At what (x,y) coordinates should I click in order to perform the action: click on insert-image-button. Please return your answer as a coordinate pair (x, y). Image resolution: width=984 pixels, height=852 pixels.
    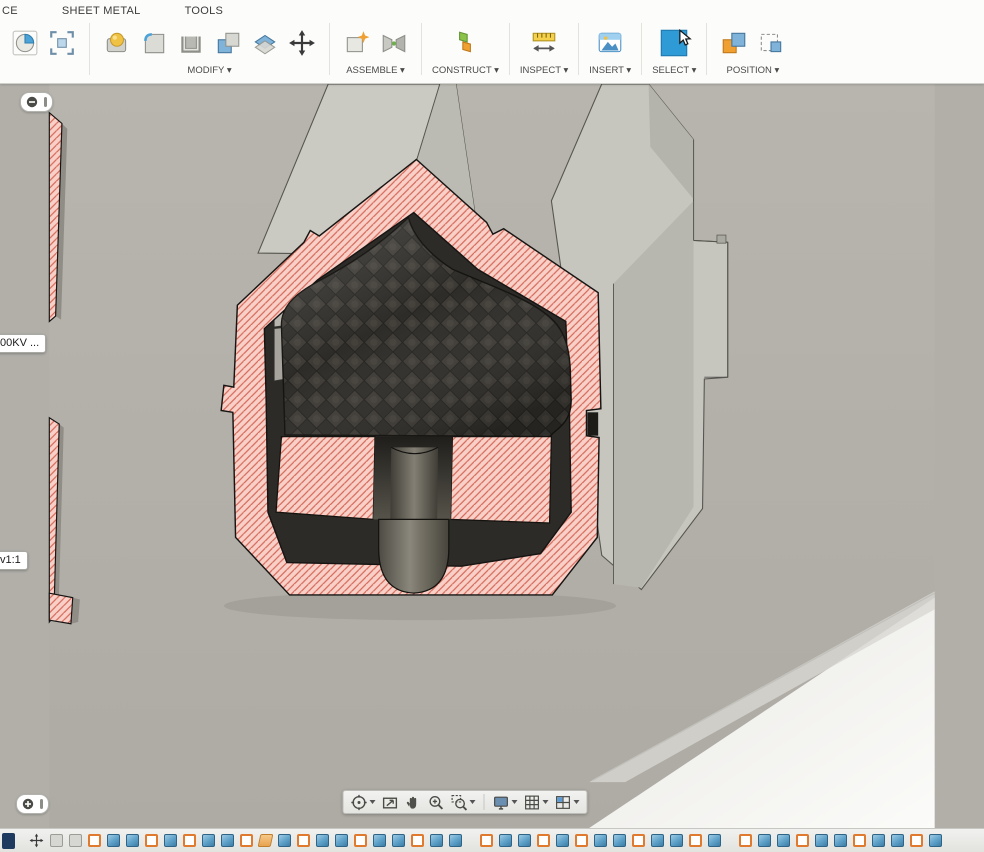
    Looking at the image, I should click on (610, 43).